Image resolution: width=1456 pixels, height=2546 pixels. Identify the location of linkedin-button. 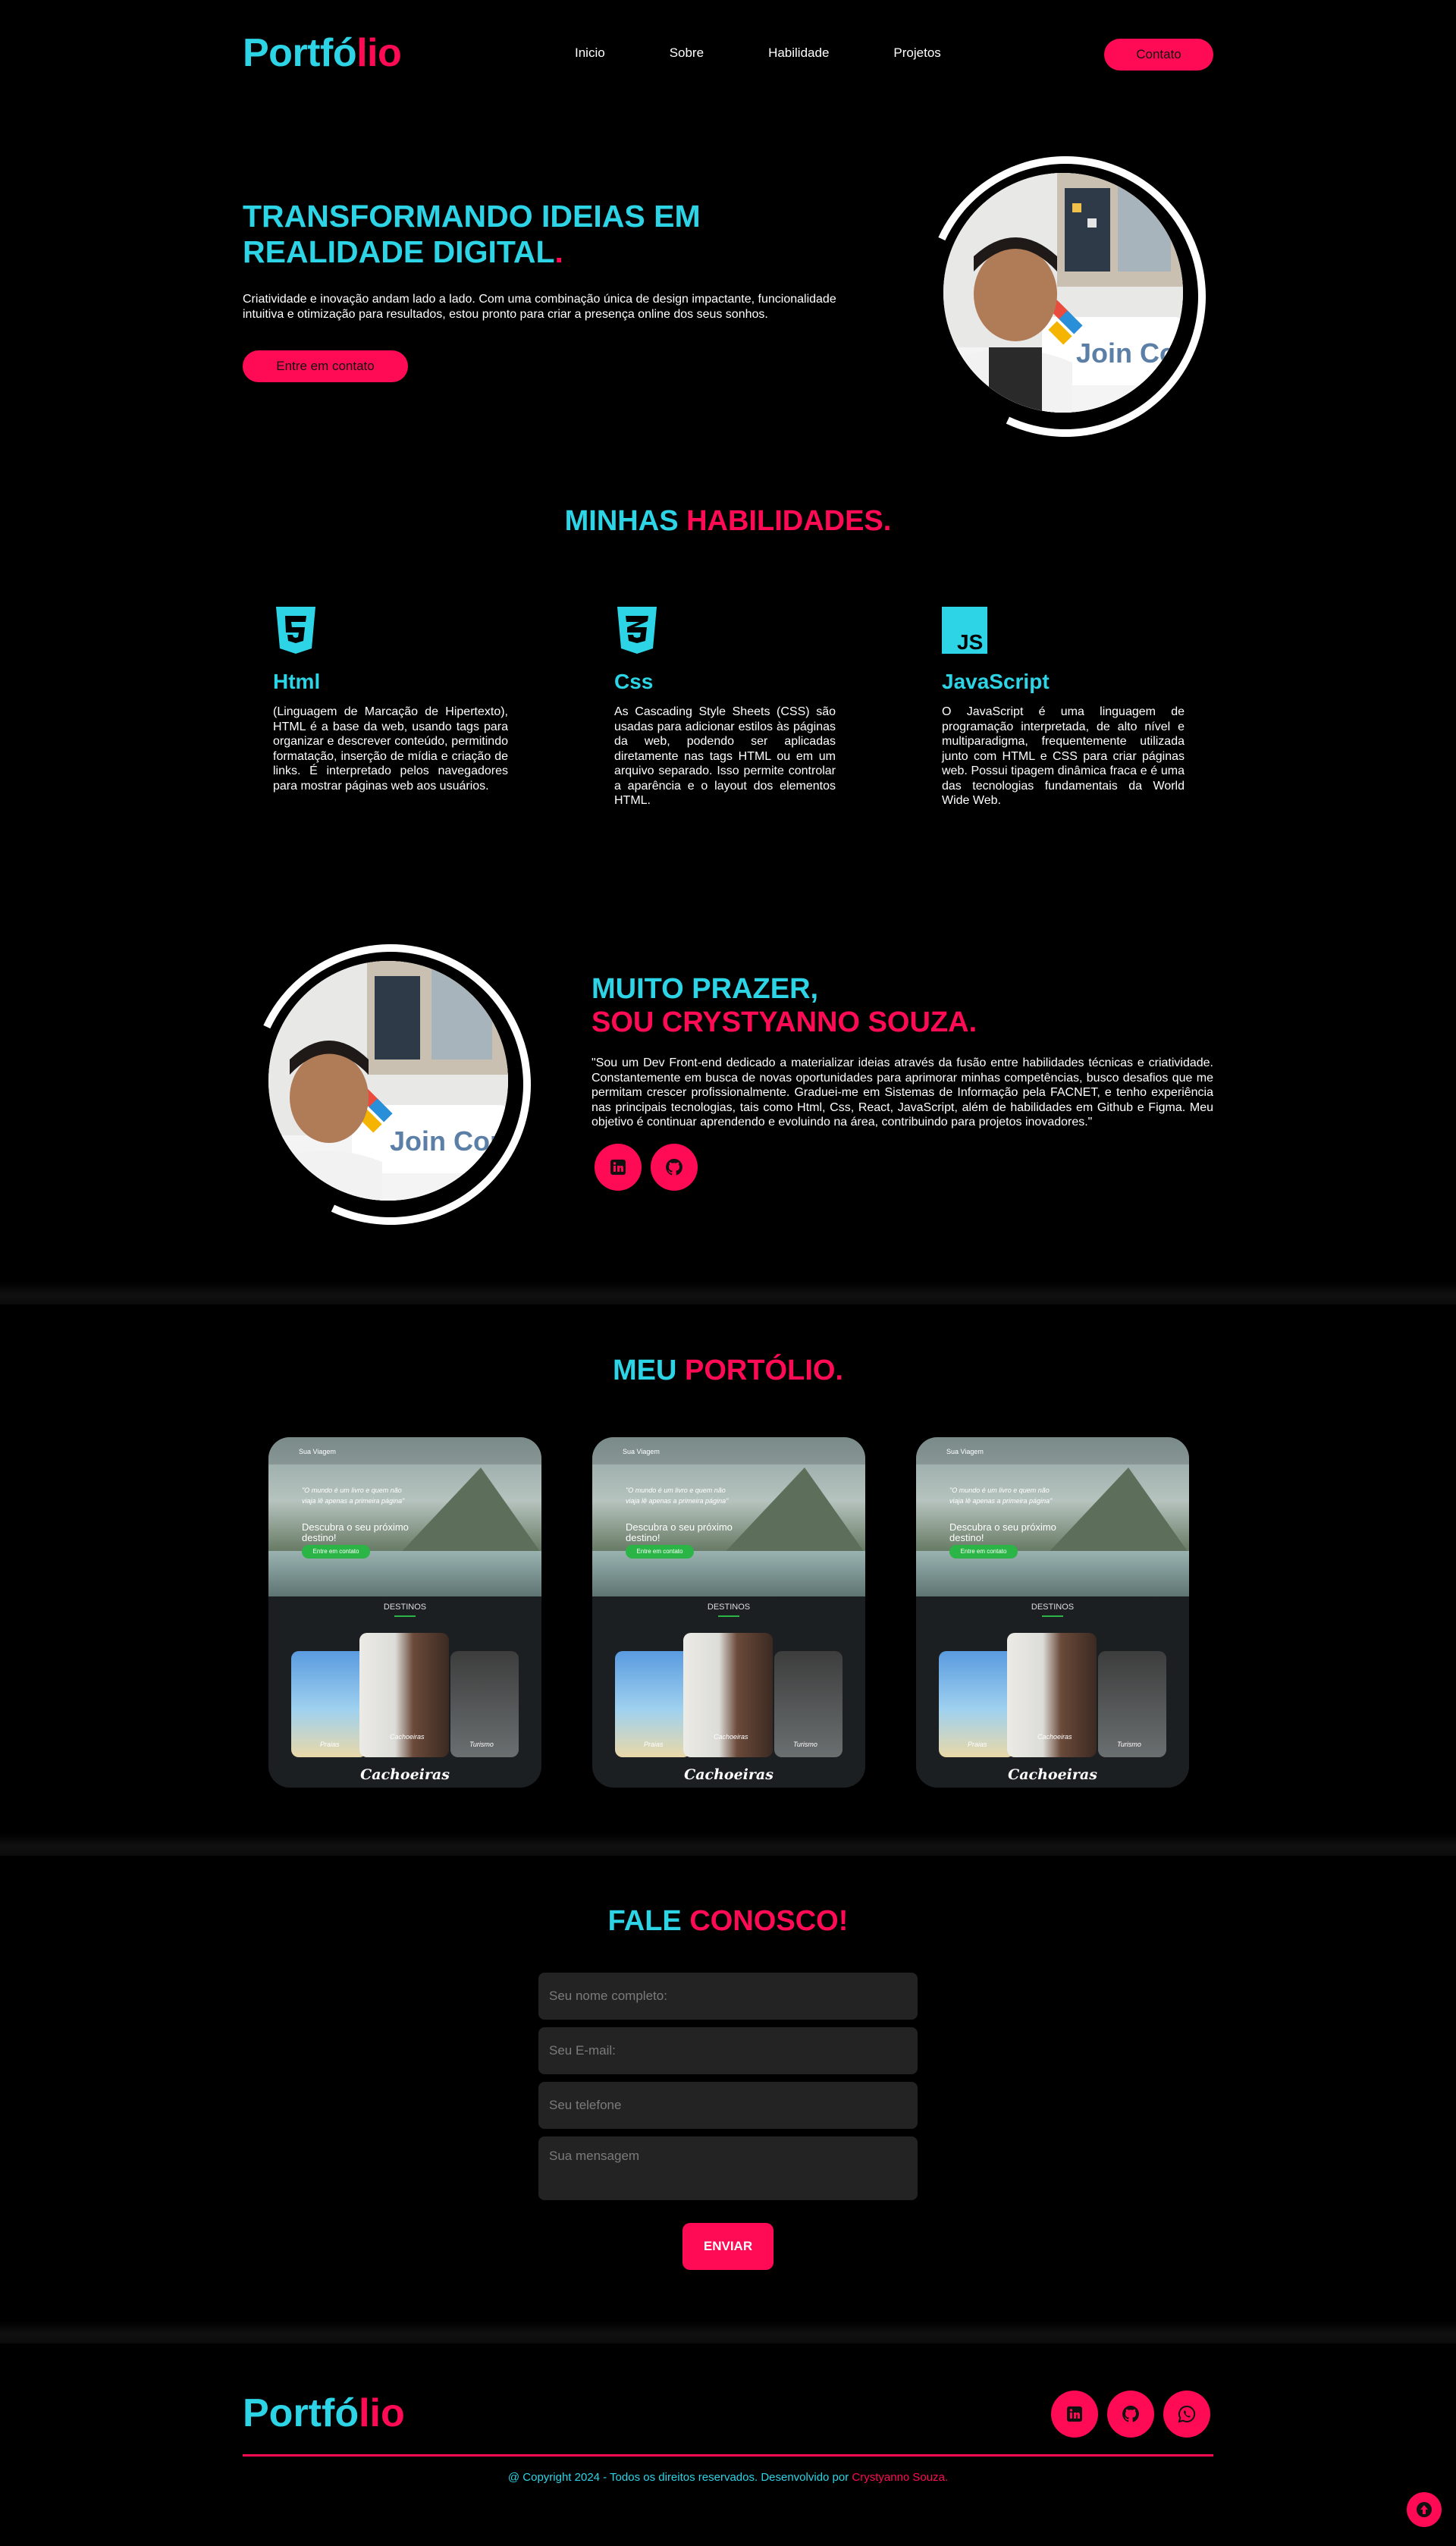
(618, 1167).